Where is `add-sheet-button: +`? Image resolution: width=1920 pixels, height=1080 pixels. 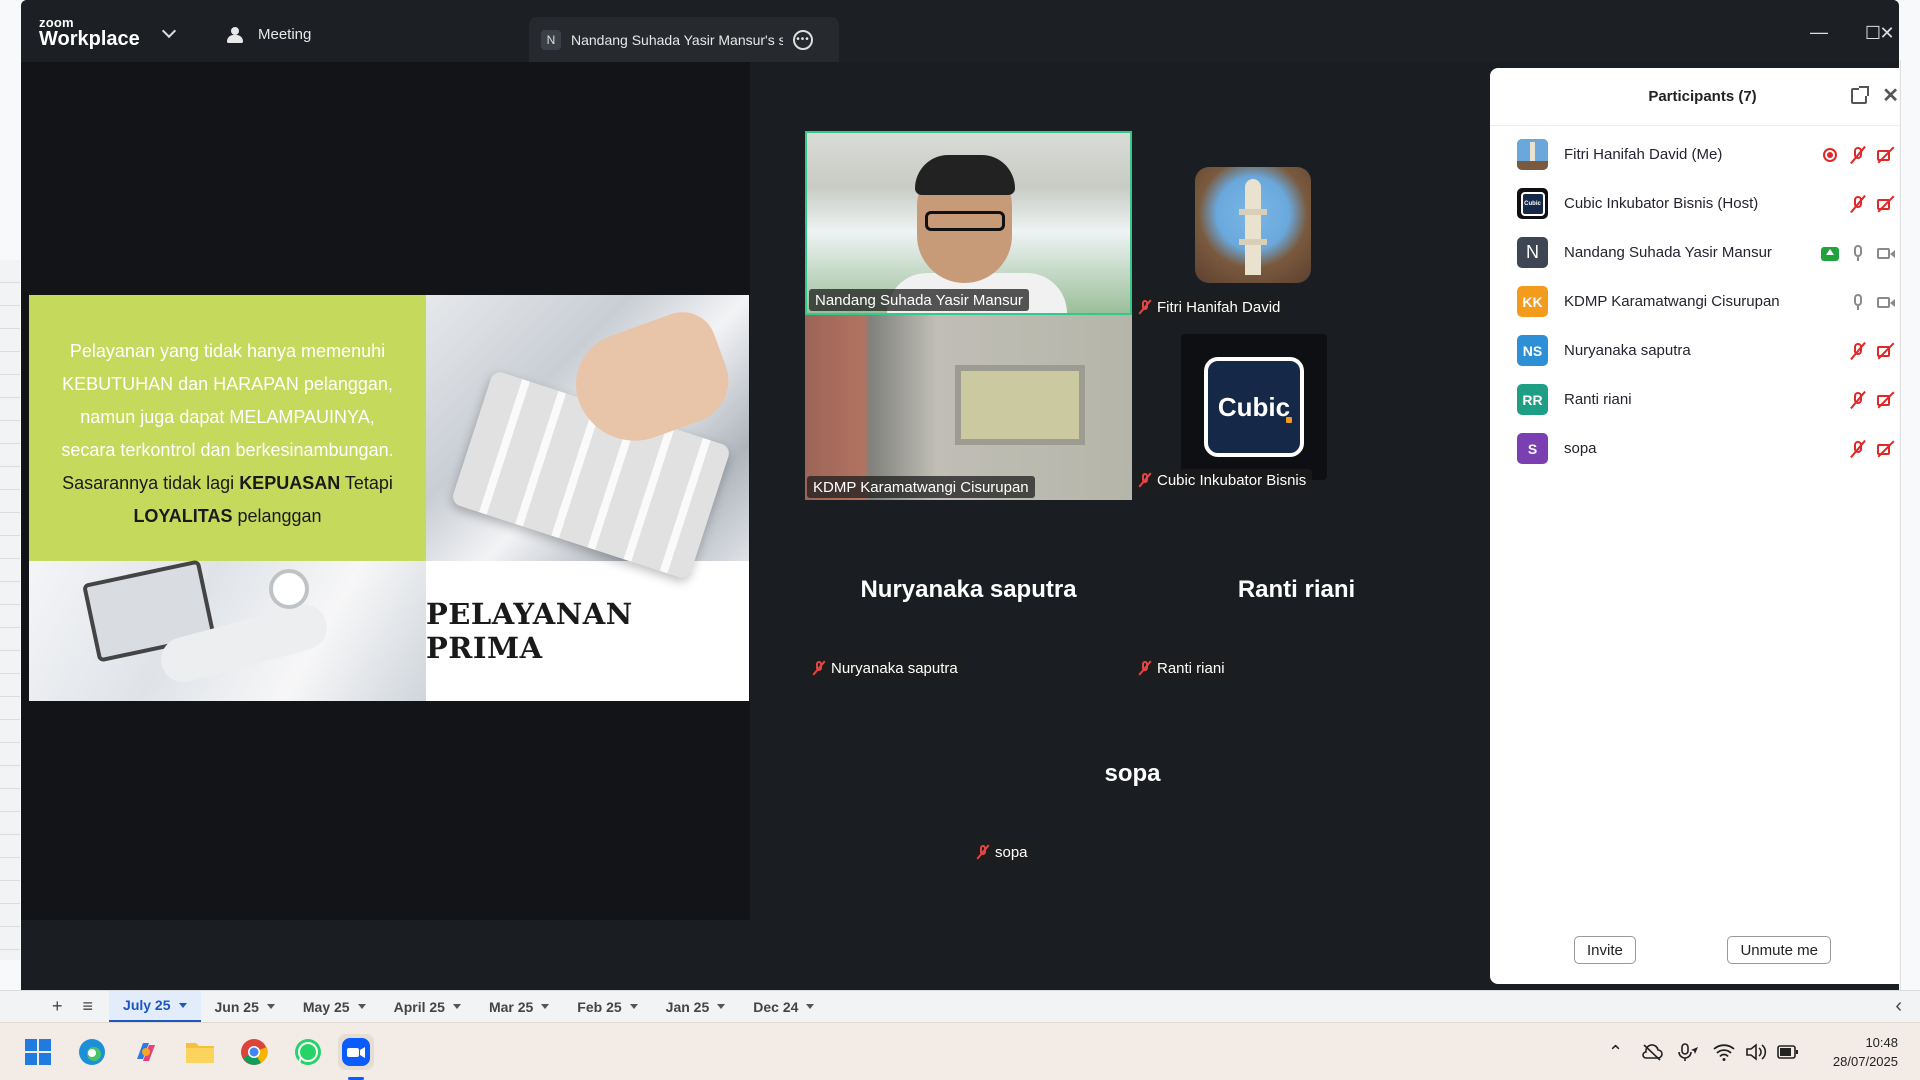 add-sheet-button: + is located at coordinates (37, 1006).